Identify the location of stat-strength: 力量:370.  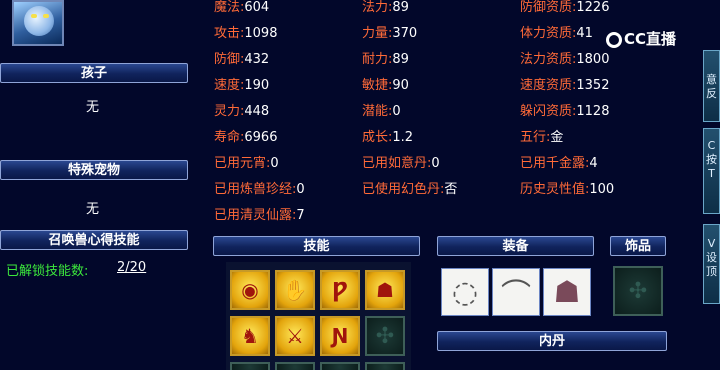
(390, 33).